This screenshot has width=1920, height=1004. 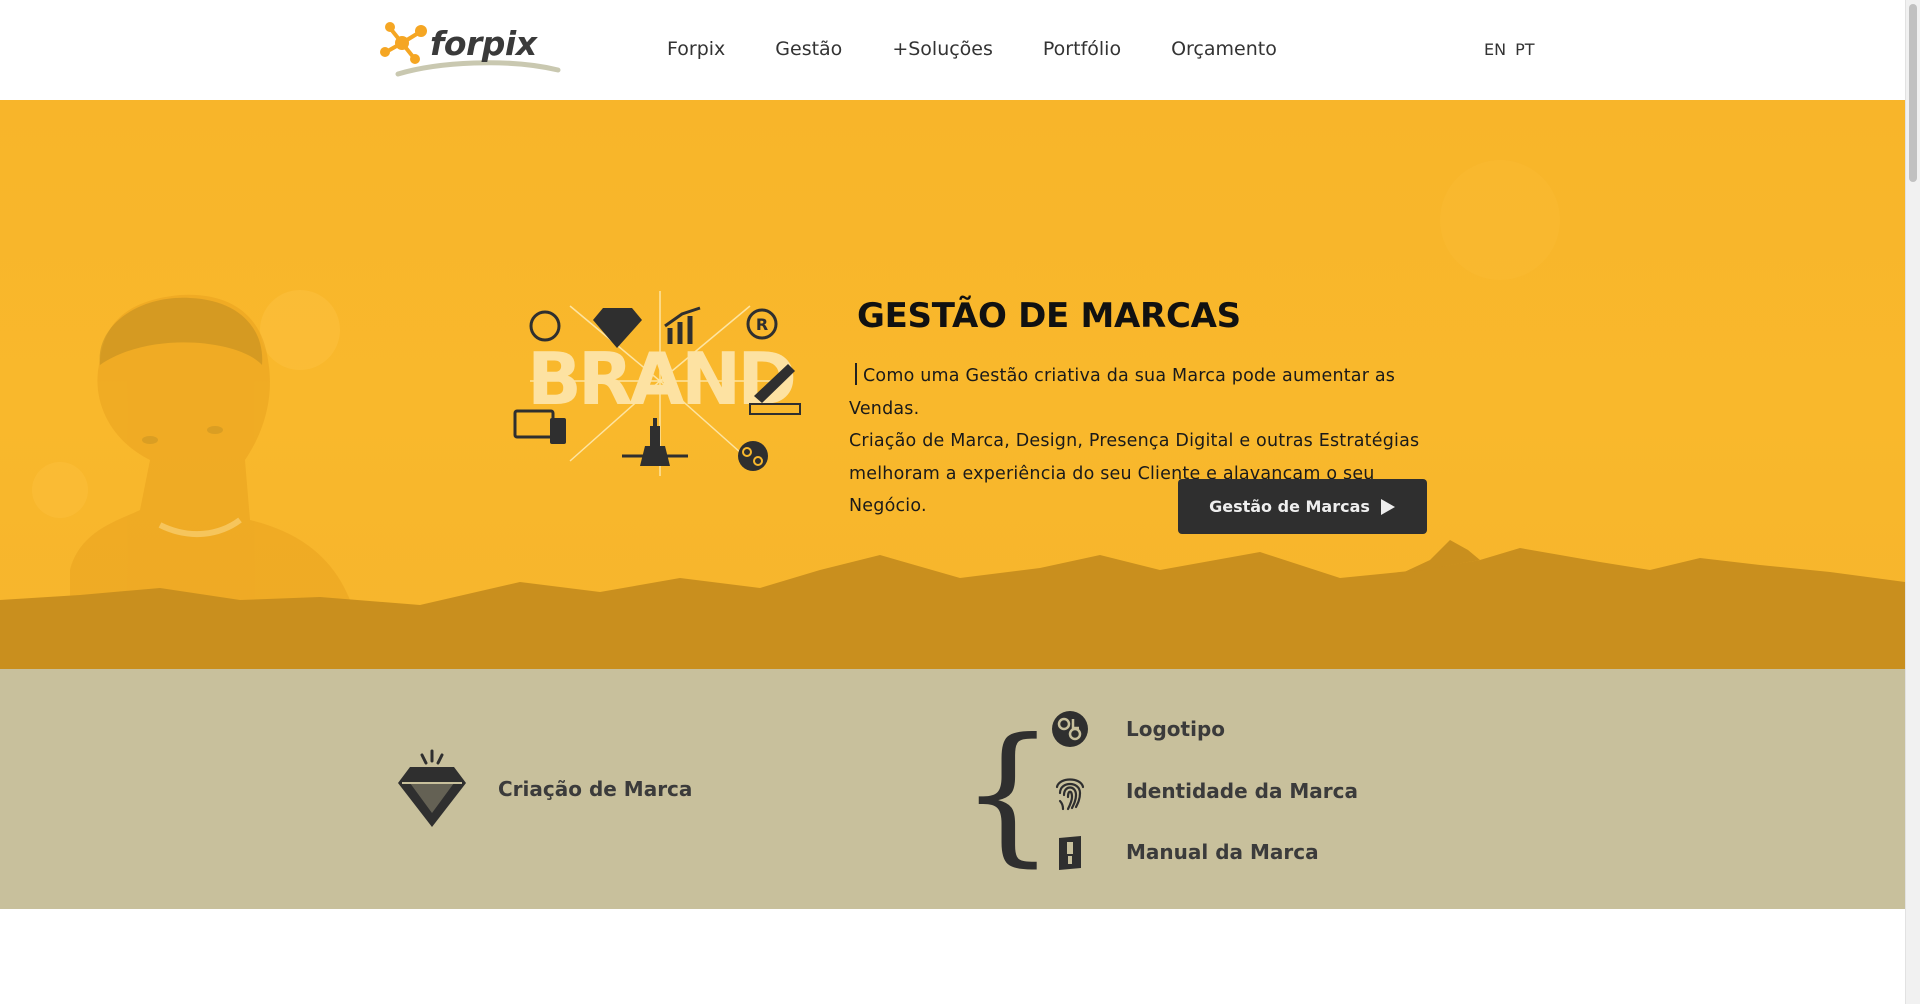 What do you see at coordinates (1222, 852) in the screenshot?
I see `service-manual-label: Manual da Marca` at bounding box center [1222, 852].